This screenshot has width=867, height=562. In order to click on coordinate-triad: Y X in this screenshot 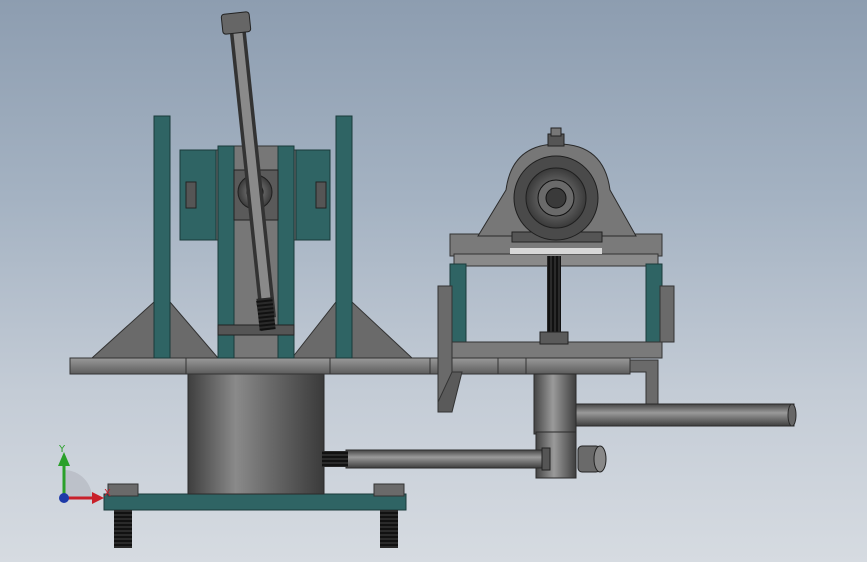, I will do `click(84, 474)`.